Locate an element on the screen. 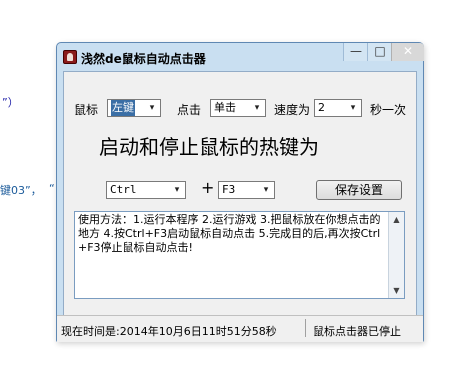 Image resolution: width=475 pixels, height=383 pixels. mouse-button-value: 左键 is located at coordinates (123, 108).